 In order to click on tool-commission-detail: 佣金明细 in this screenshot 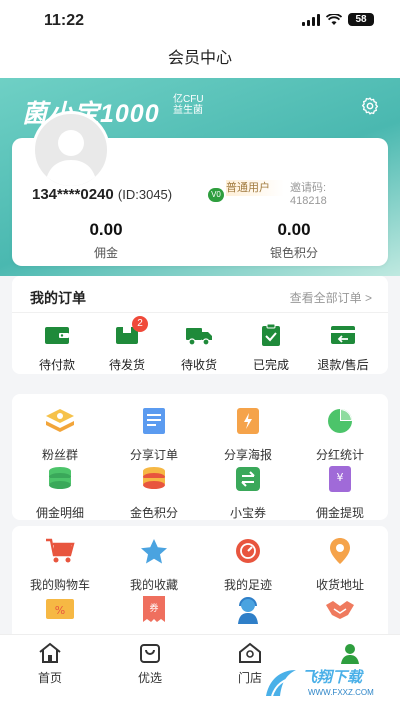, I will do `click(60, 492)`.